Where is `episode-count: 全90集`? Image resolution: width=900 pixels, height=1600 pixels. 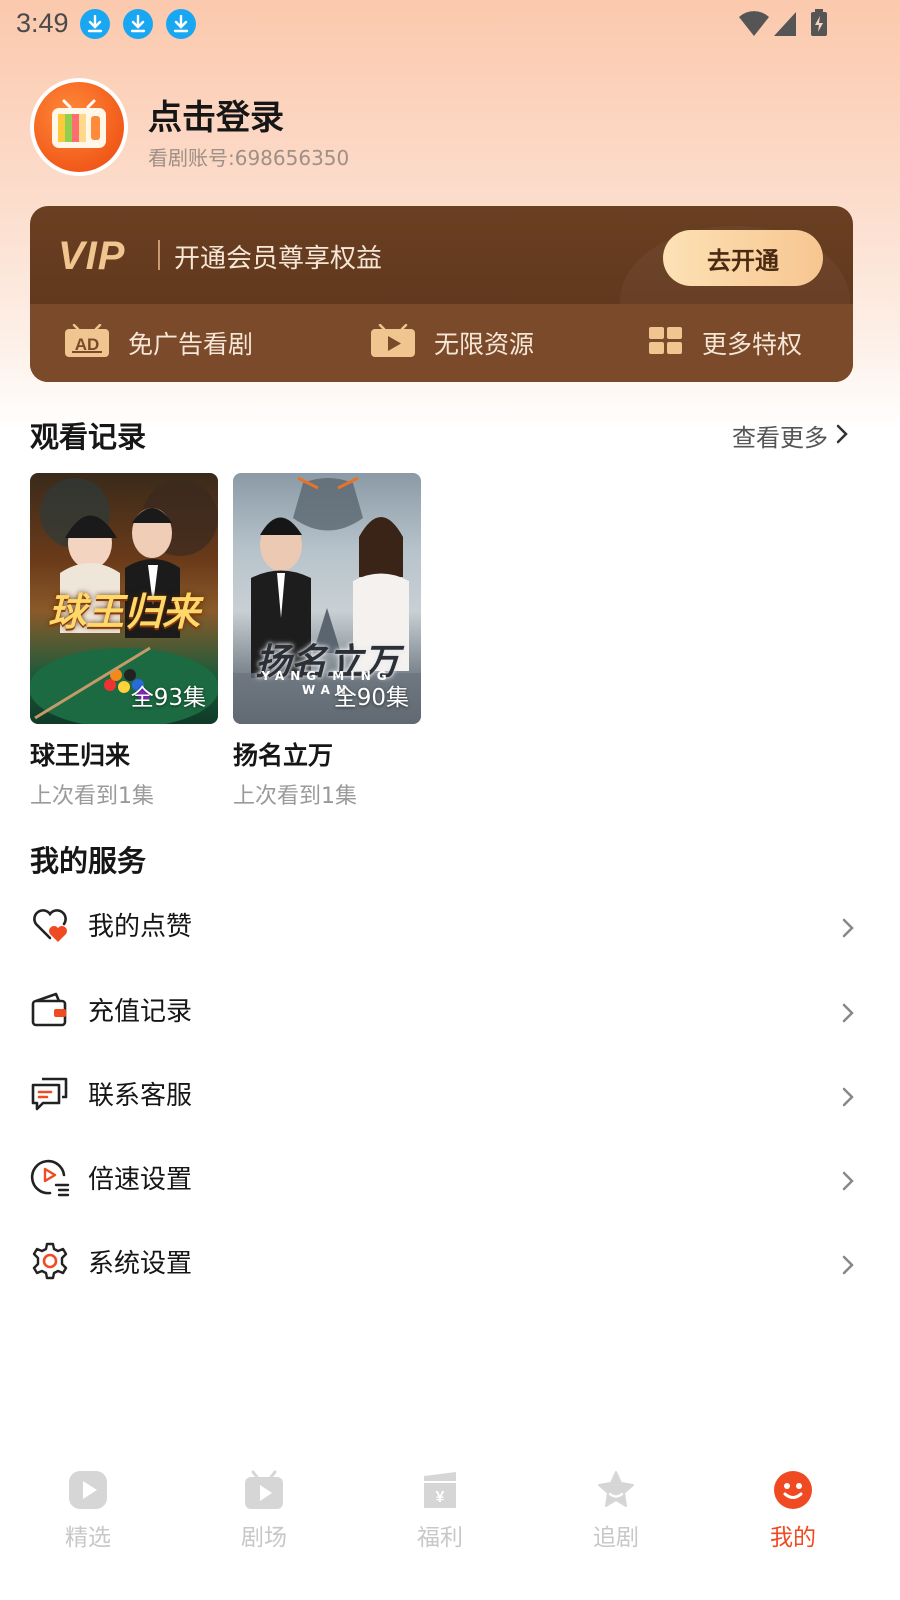 episode-count: 全90集 is located at coordinates (371, 698).